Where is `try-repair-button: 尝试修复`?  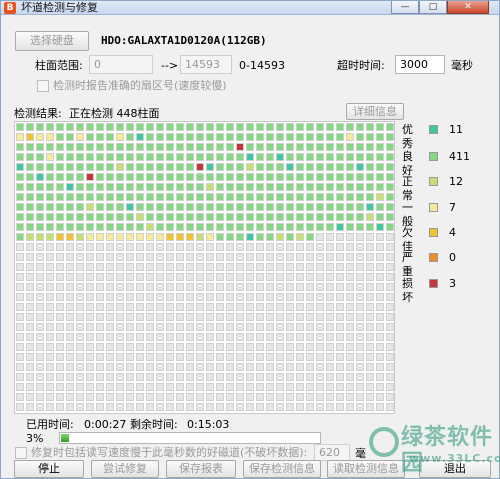 try-repair-button: 尝试修复 is located at coordinates (125, 469).